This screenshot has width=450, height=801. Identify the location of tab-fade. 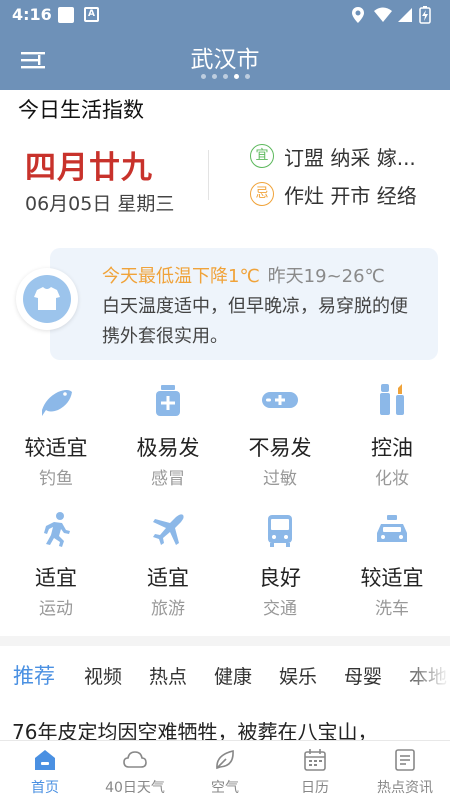
(425, 678).